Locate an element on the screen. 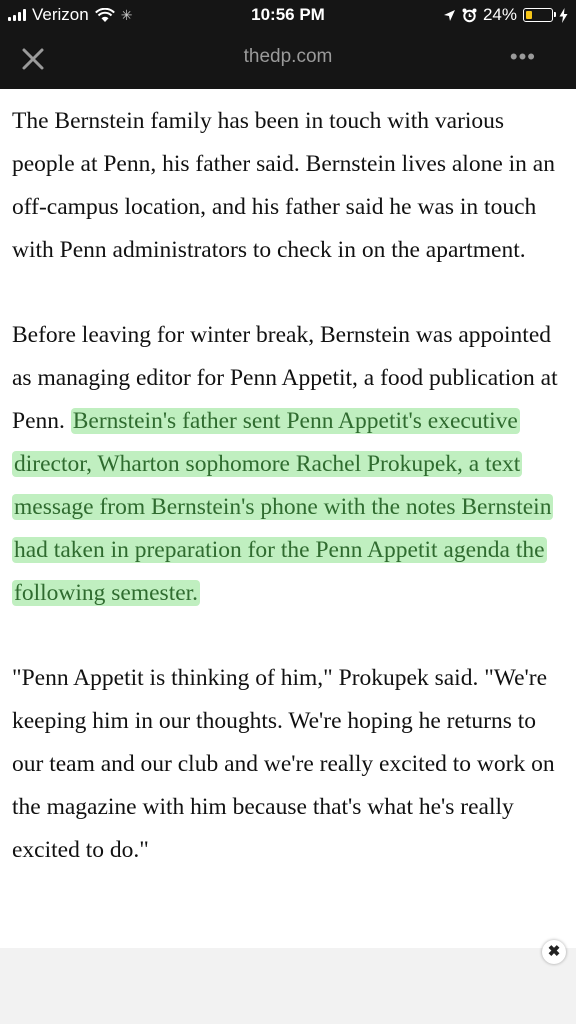  browser-nav: thedp.com ••• is located at coordinates (288, 58).